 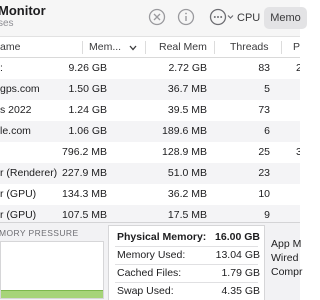 I want to click on real-mem-value: 189.6 MB, so click(x=184, y=131).